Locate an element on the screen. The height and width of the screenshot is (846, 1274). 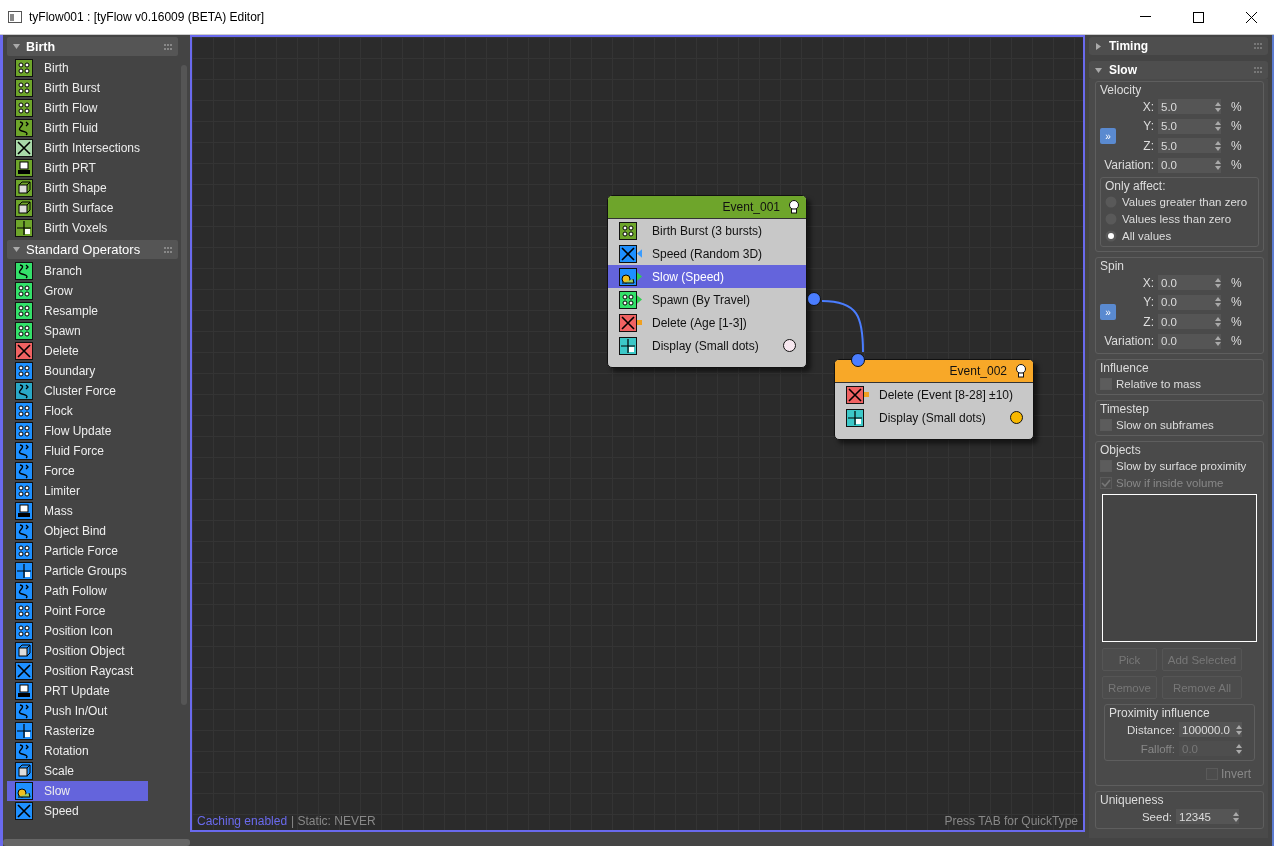
operator-item: Birth Shape is located at coordinates (77, 188).